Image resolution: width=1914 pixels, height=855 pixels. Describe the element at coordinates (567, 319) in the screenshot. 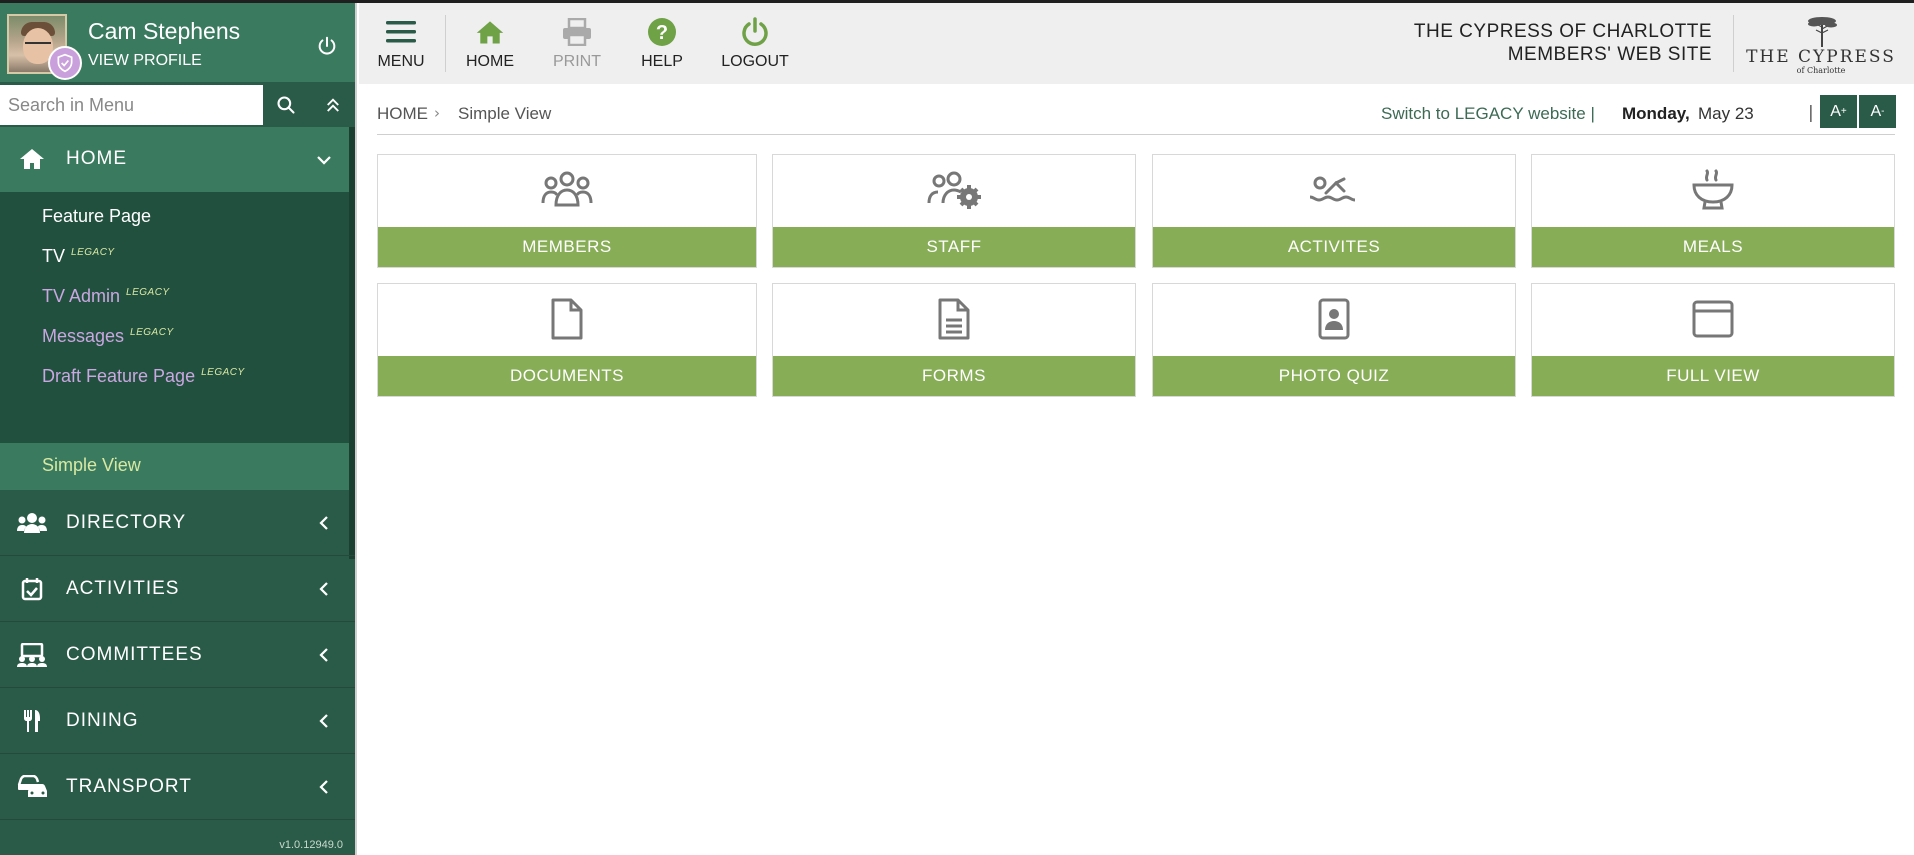

I see `document-icon` at that location.